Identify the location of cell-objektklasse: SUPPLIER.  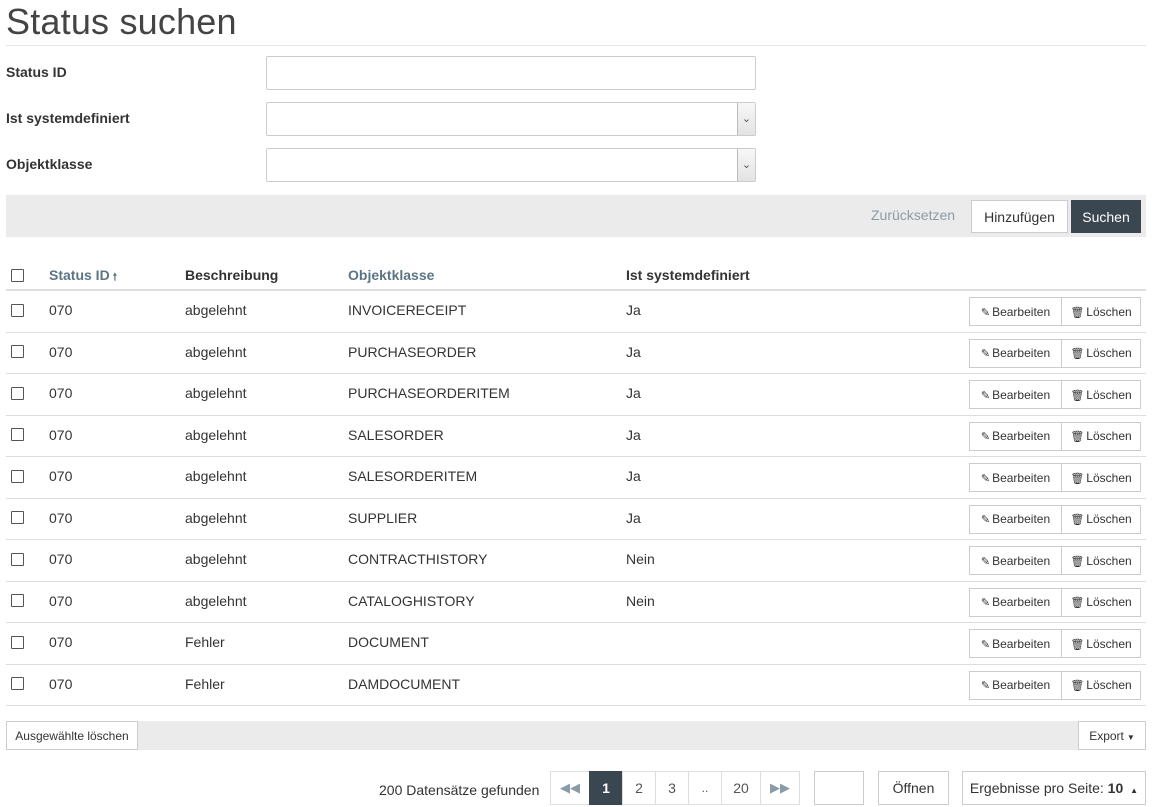
(383, 517).